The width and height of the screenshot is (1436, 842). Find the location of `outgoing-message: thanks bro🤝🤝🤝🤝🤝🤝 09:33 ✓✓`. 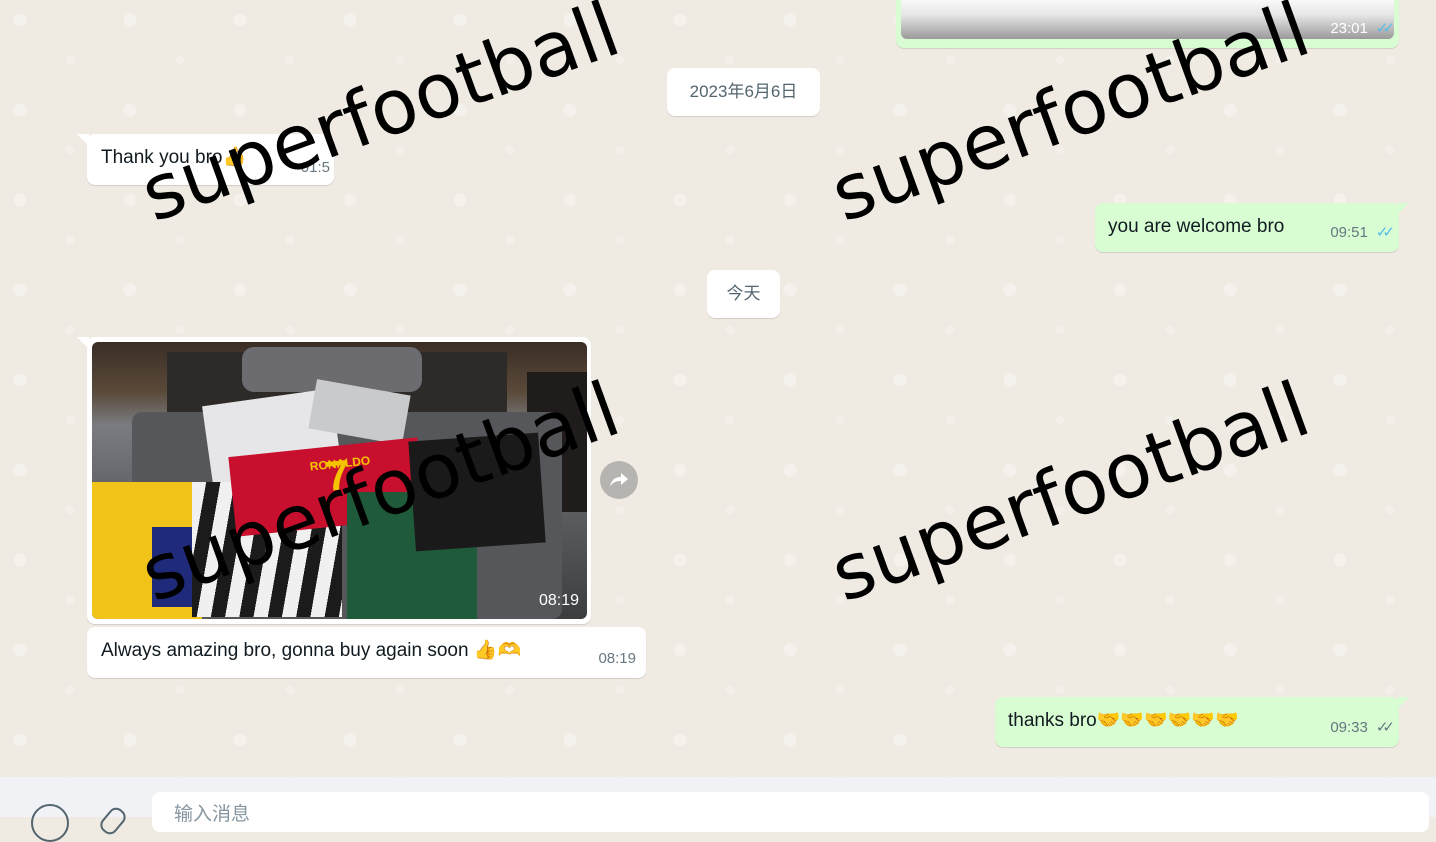

outgoing-message: thanks bro🤝🤝🤝🤝🤝🤝 09:33 ✓✓ is located at coordinates (1202, 722).